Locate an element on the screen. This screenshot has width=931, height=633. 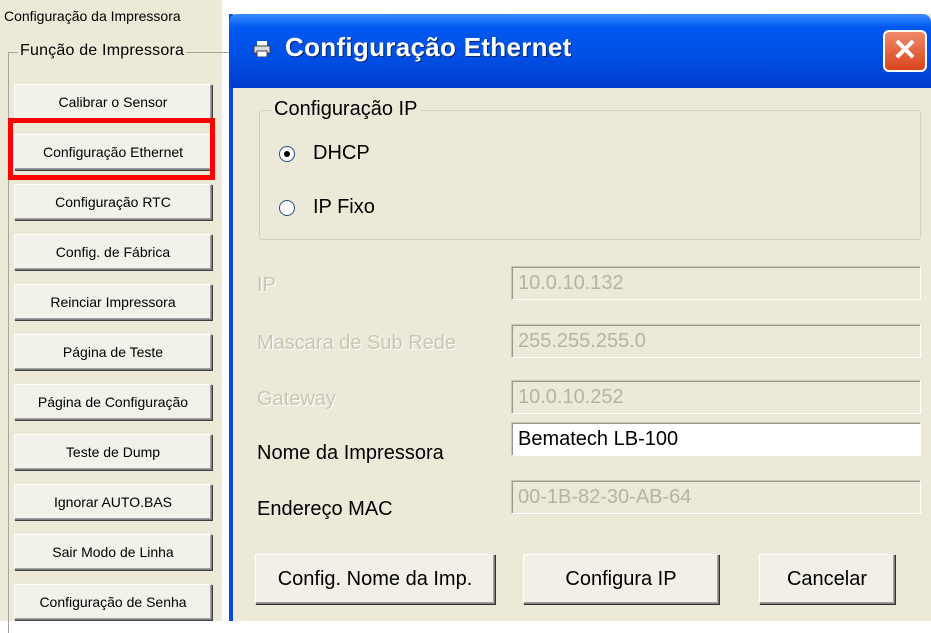
printer-icon is located at coordinates (262, 49).